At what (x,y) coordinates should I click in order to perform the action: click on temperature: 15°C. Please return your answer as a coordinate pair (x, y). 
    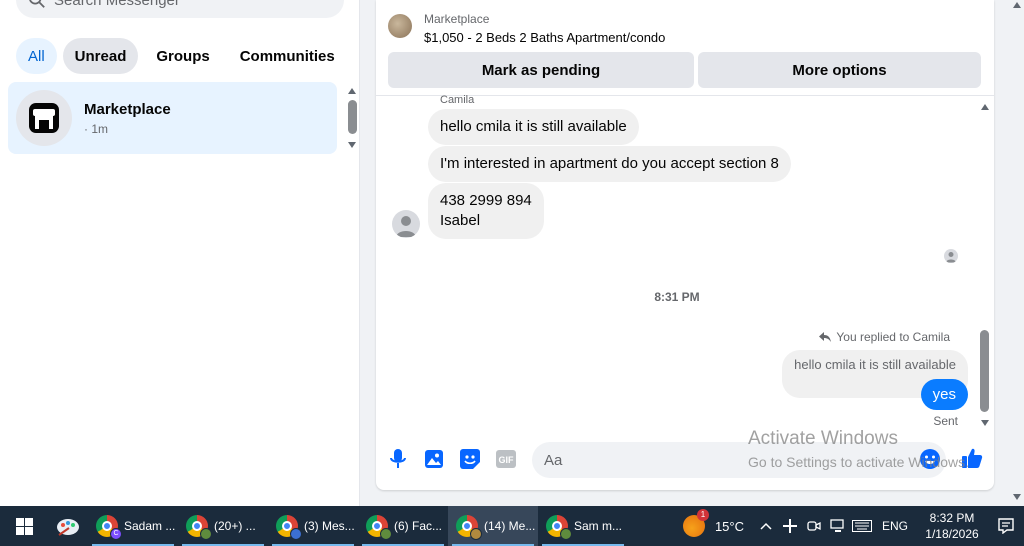
    Looking at the image, I should click on (729, 526).